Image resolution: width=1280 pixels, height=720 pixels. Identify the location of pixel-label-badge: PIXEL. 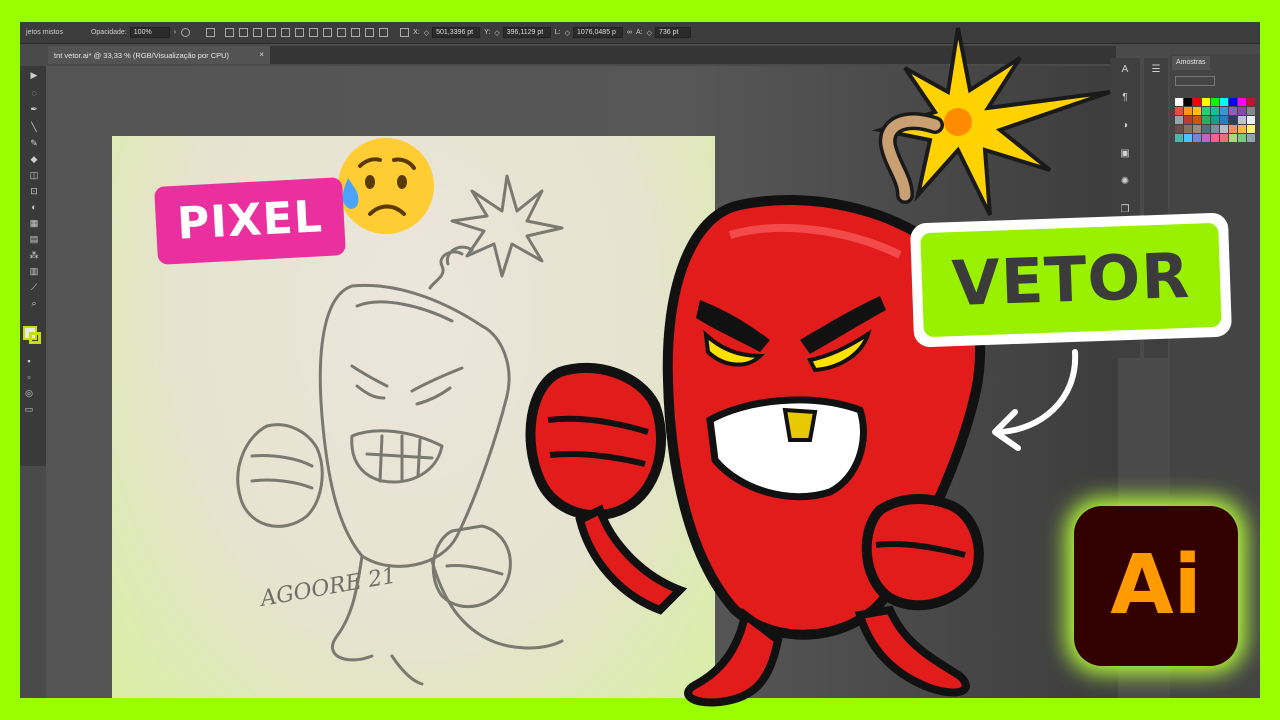
(250, 221).